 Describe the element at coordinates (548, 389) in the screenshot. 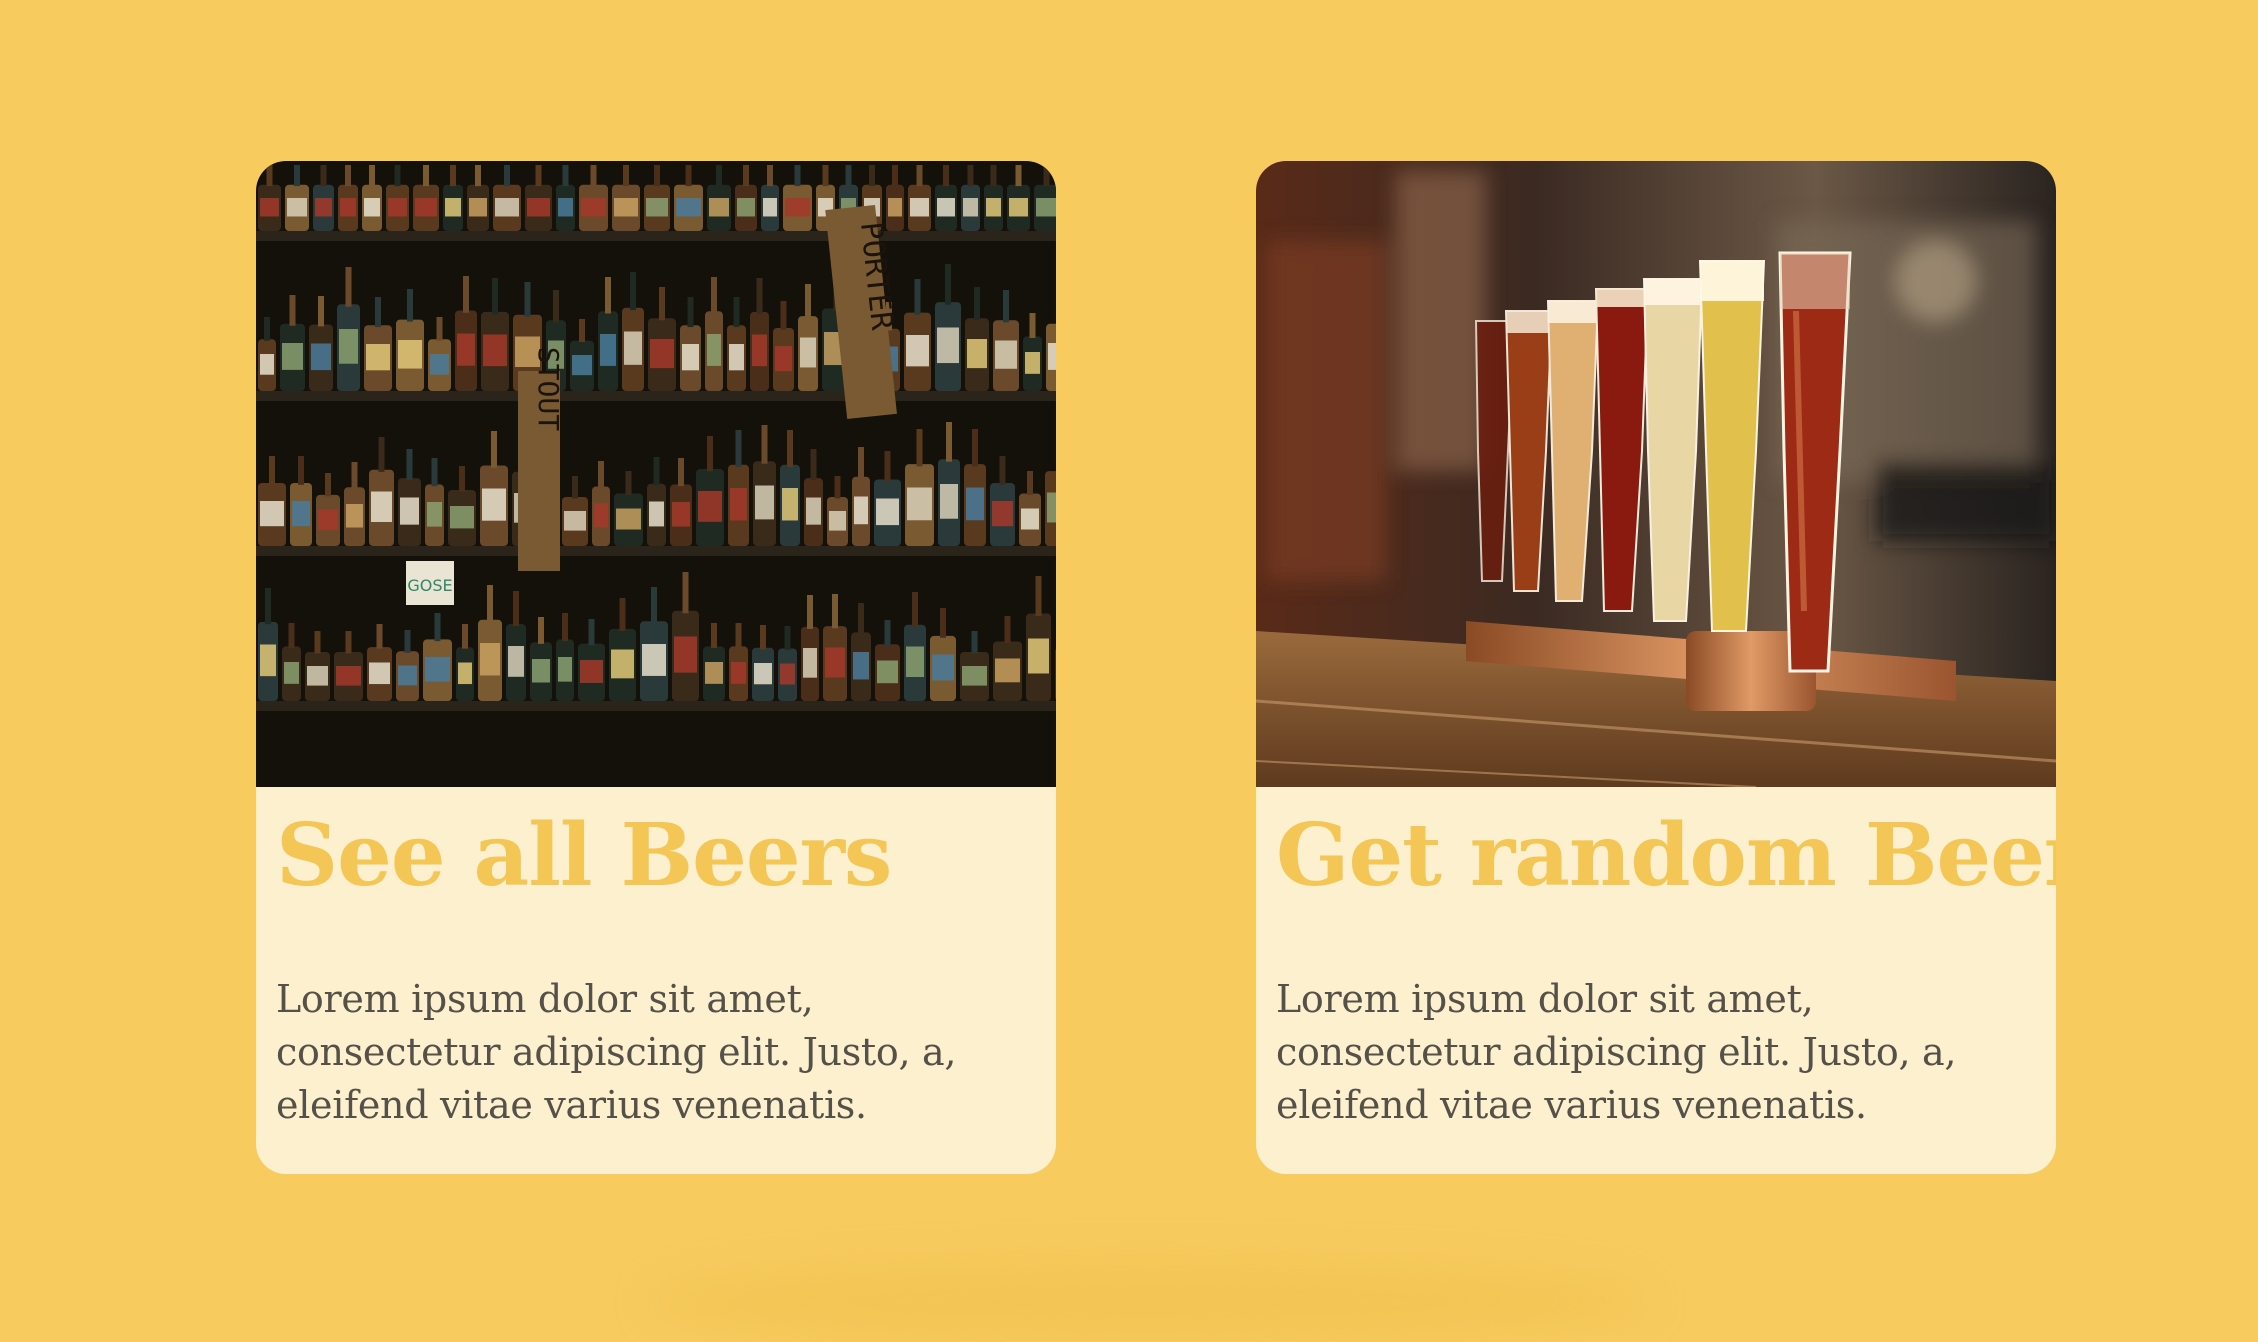

I see `svg-text: STOUT` at that location.